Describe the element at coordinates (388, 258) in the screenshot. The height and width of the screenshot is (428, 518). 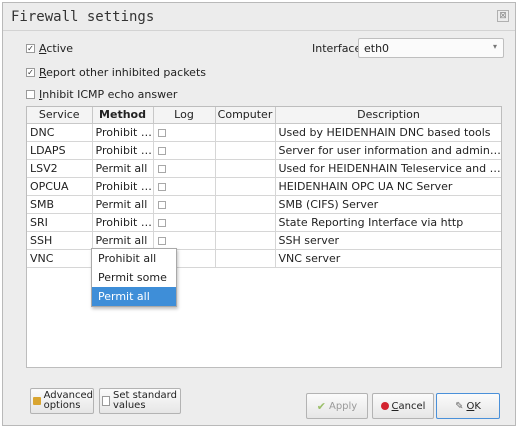
I see `description-cell: VNC server` at that location.